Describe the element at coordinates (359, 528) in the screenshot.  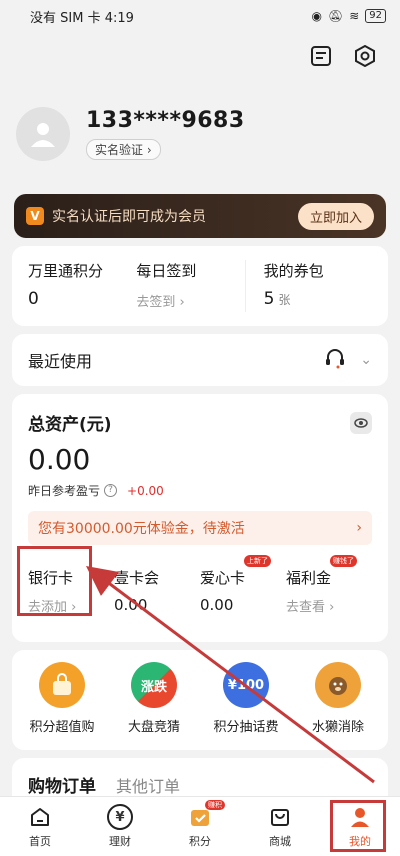
I see `chevron-right-icon: ›` at that location.